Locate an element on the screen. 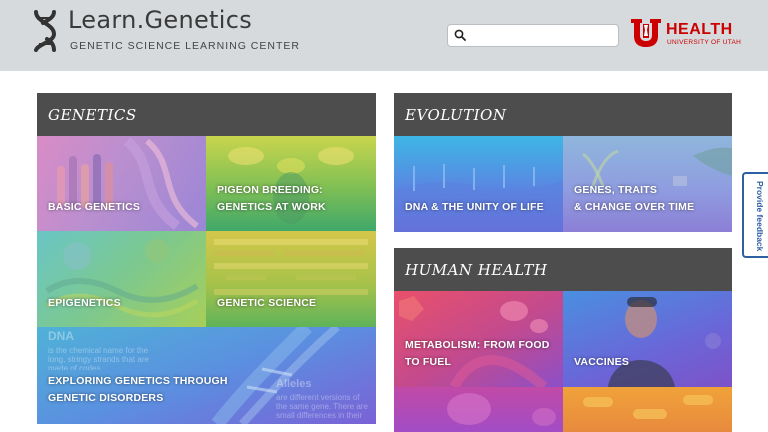  gel-bands-illustration is located at coordinates (291, 267).